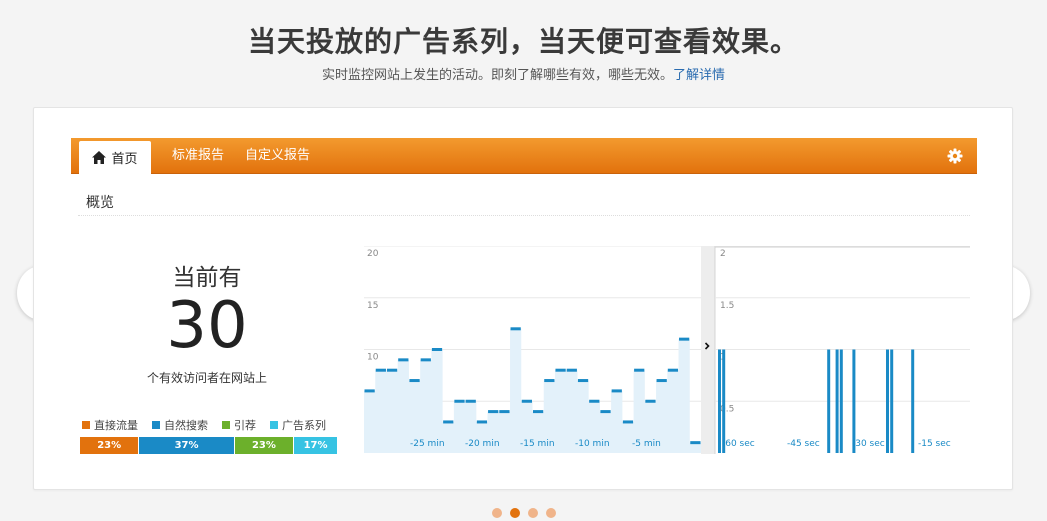  Describe the element at coordinates (934, 444) in the screenshot. I see `x-tick-label: -15 sec` at that location.